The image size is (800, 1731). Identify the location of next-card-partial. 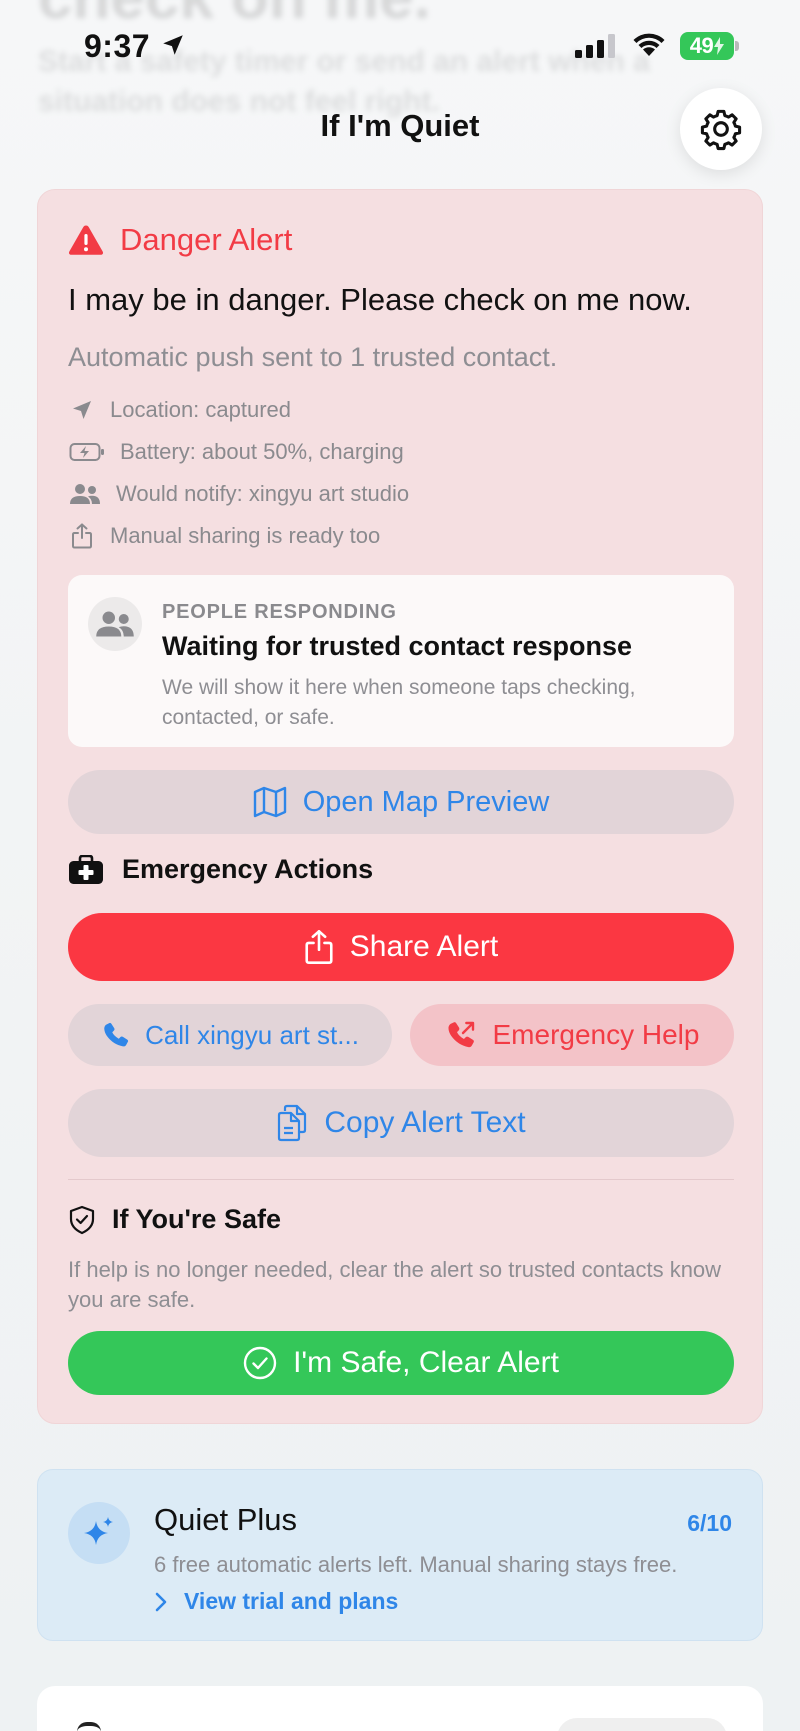
(400, 1708).